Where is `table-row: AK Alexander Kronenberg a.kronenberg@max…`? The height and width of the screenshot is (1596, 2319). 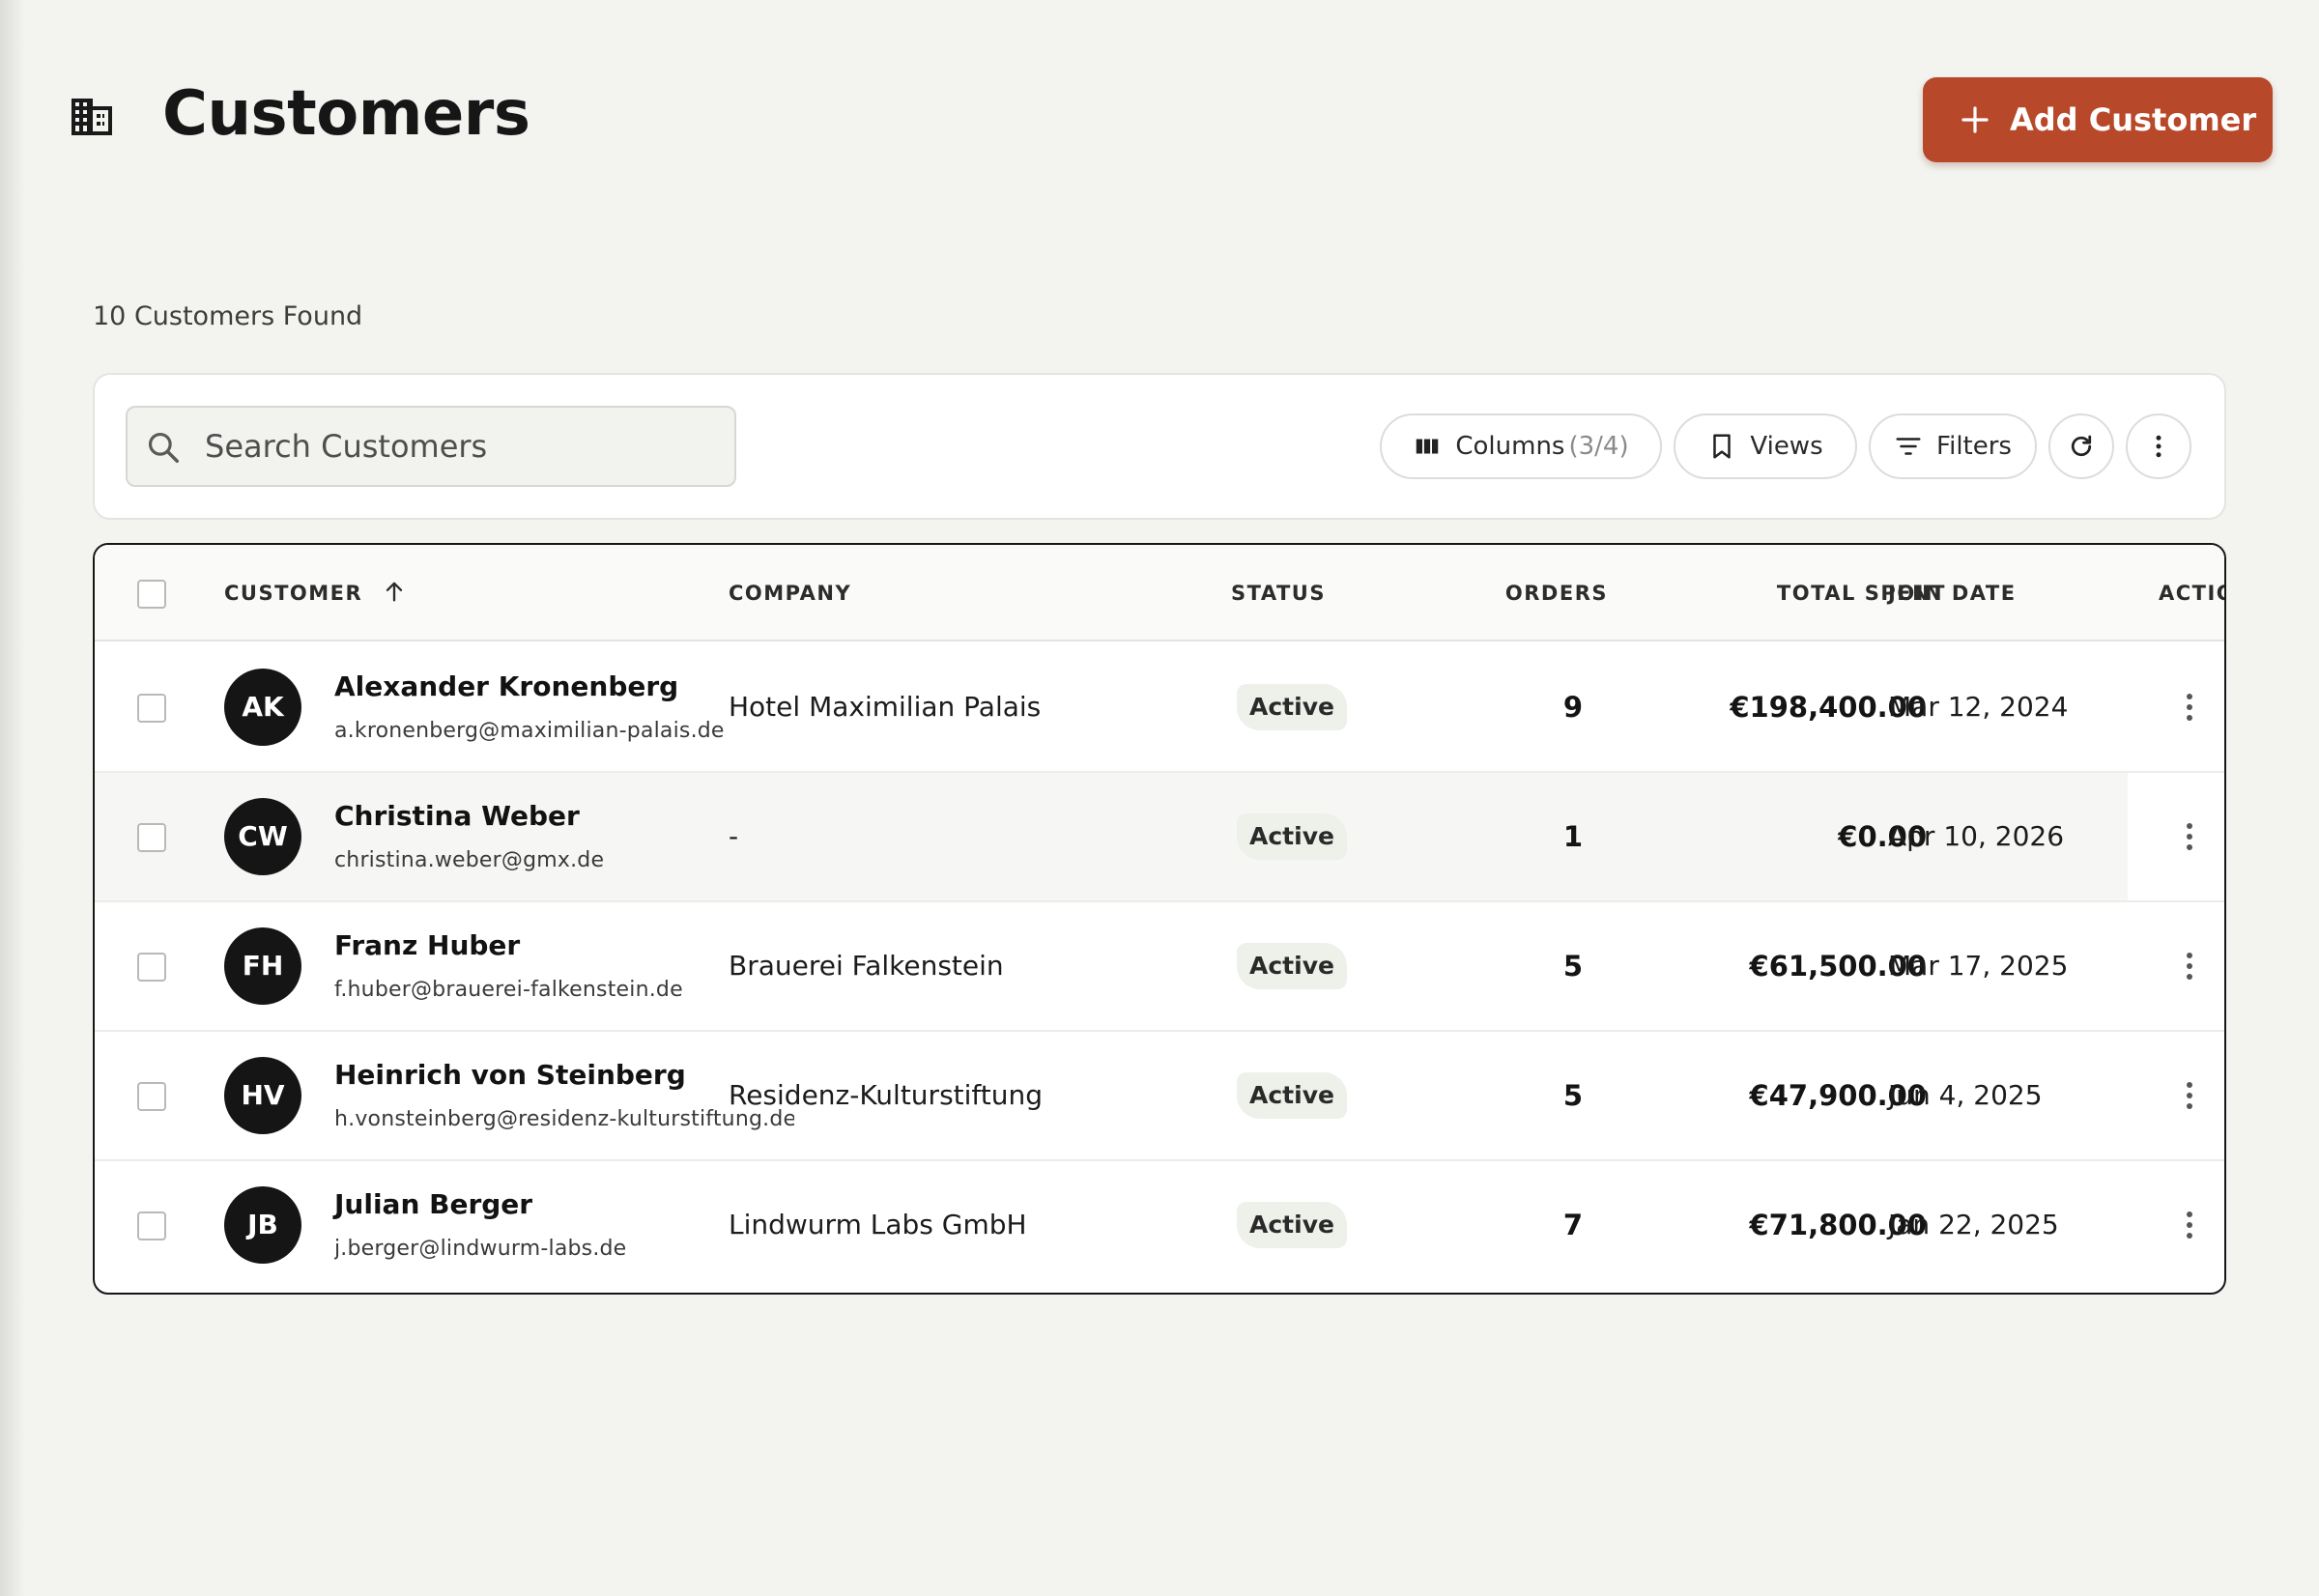 table-row: AK Alexander Kronenberg a.kronenberg@max… is located at coordinates (1159, 708).